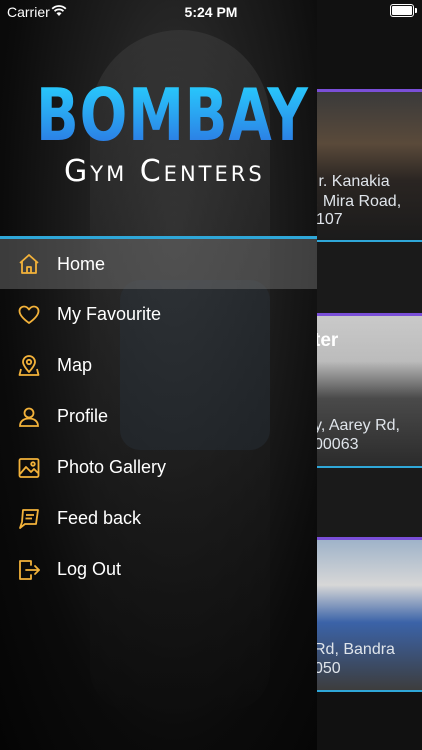 Image resolution: width=422 pixels, height=750 pixels. What do you see at coordinates (29, 467) in the screenshot?
I see `image-icon` at bounding box center [29, 467].